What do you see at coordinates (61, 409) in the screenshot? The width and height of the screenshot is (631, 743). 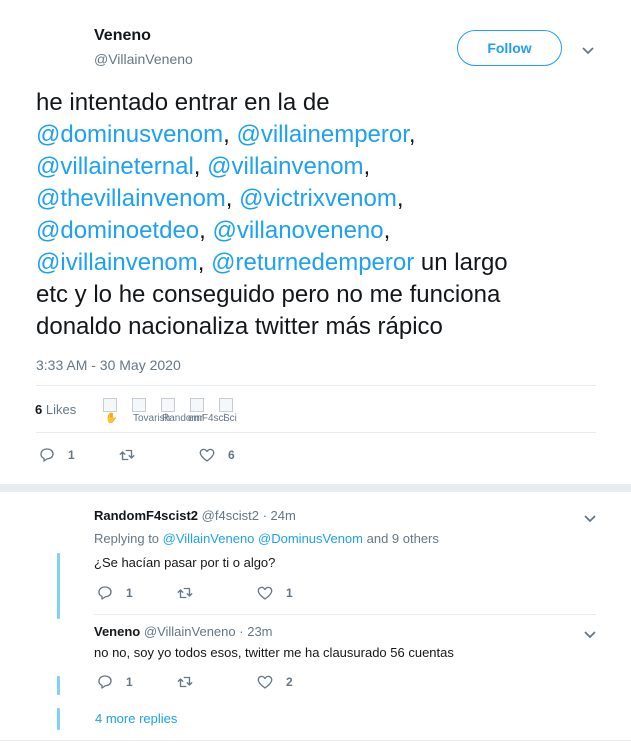 I see `likes-label: Likes` at bounding box center [61, 409].